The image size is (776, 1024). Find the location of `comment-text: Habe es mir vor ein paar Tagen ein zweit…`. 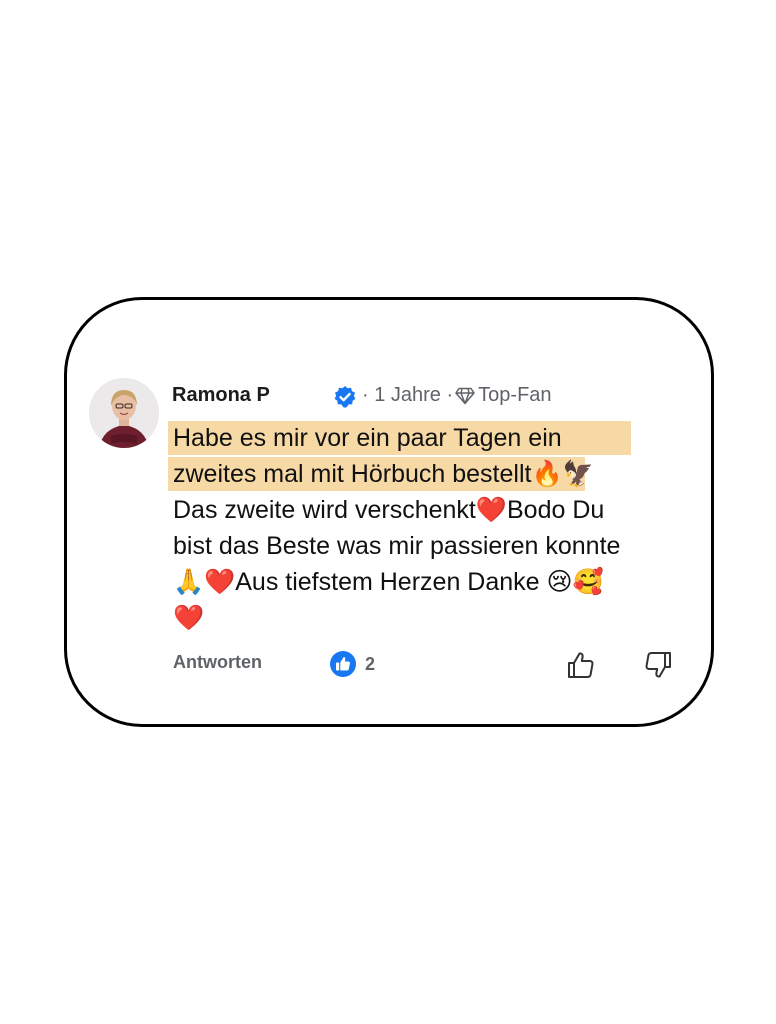

comment-text: Habe es mir vor ein paar Tagen ein zweit… is located at coordinates (433, 528).